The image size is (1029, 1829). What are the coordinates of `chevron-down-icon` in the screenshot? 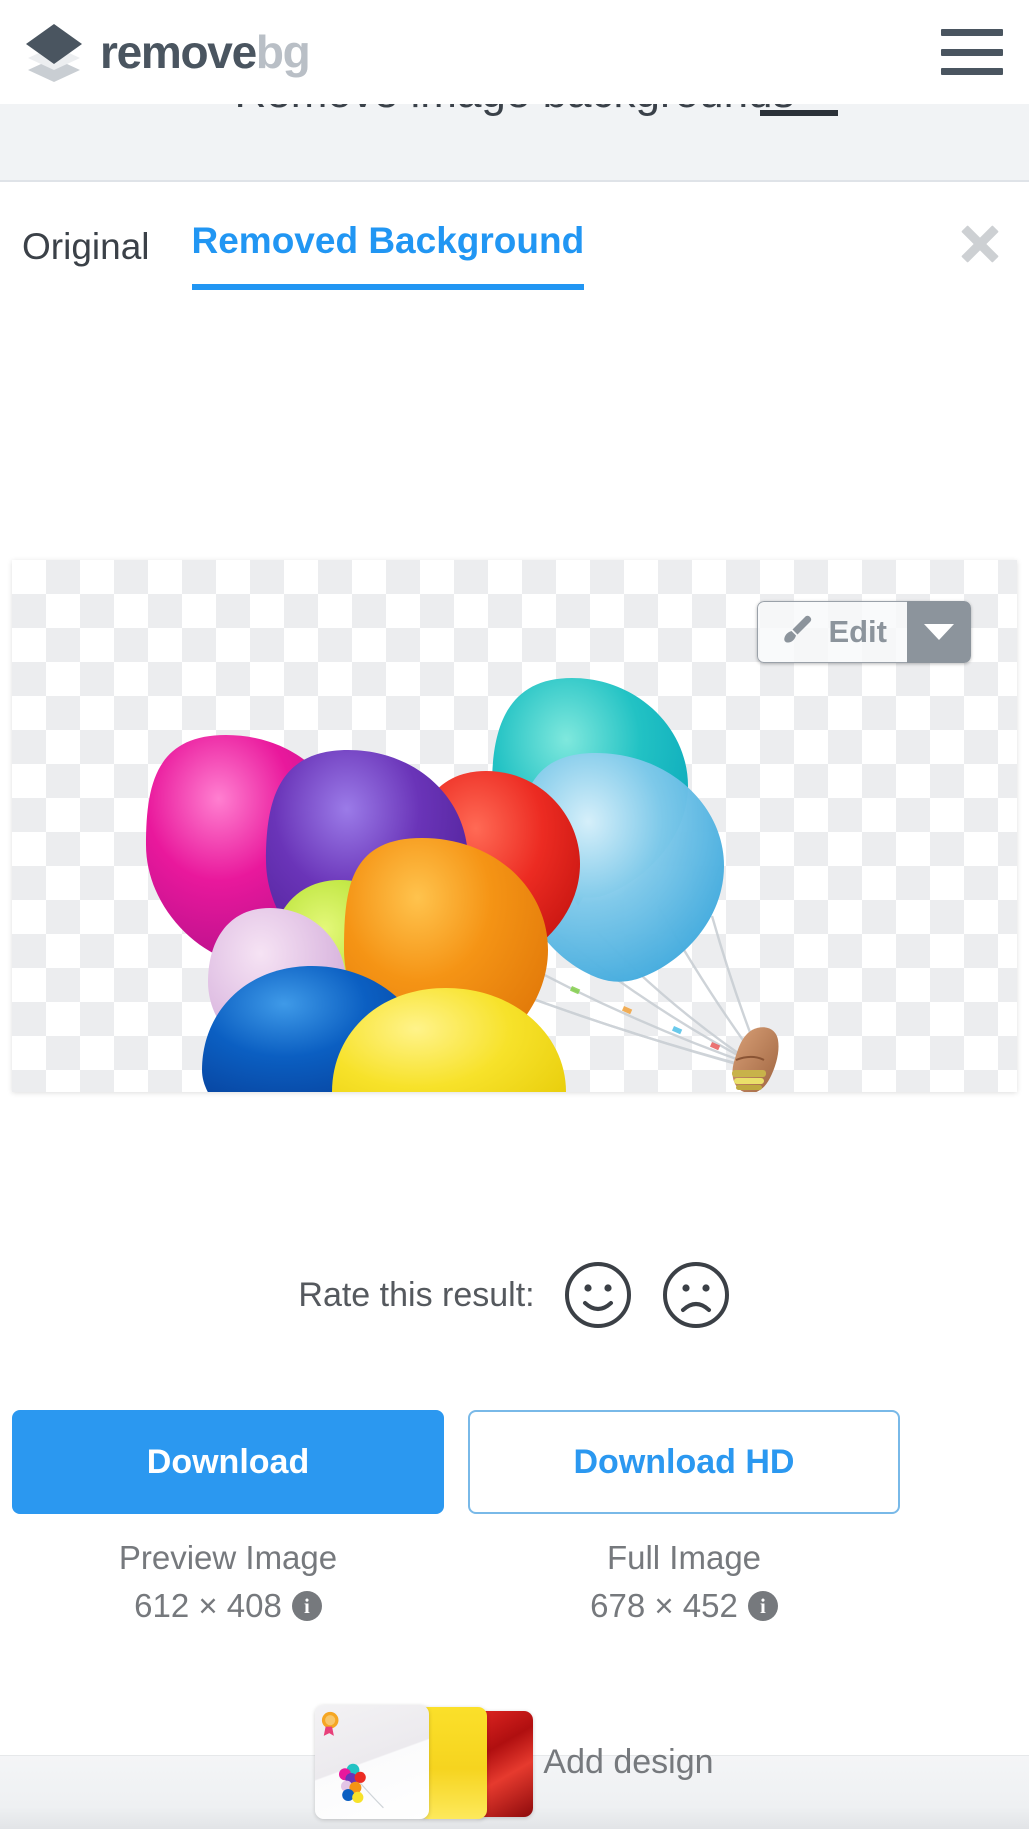 It's located at (939, 632).